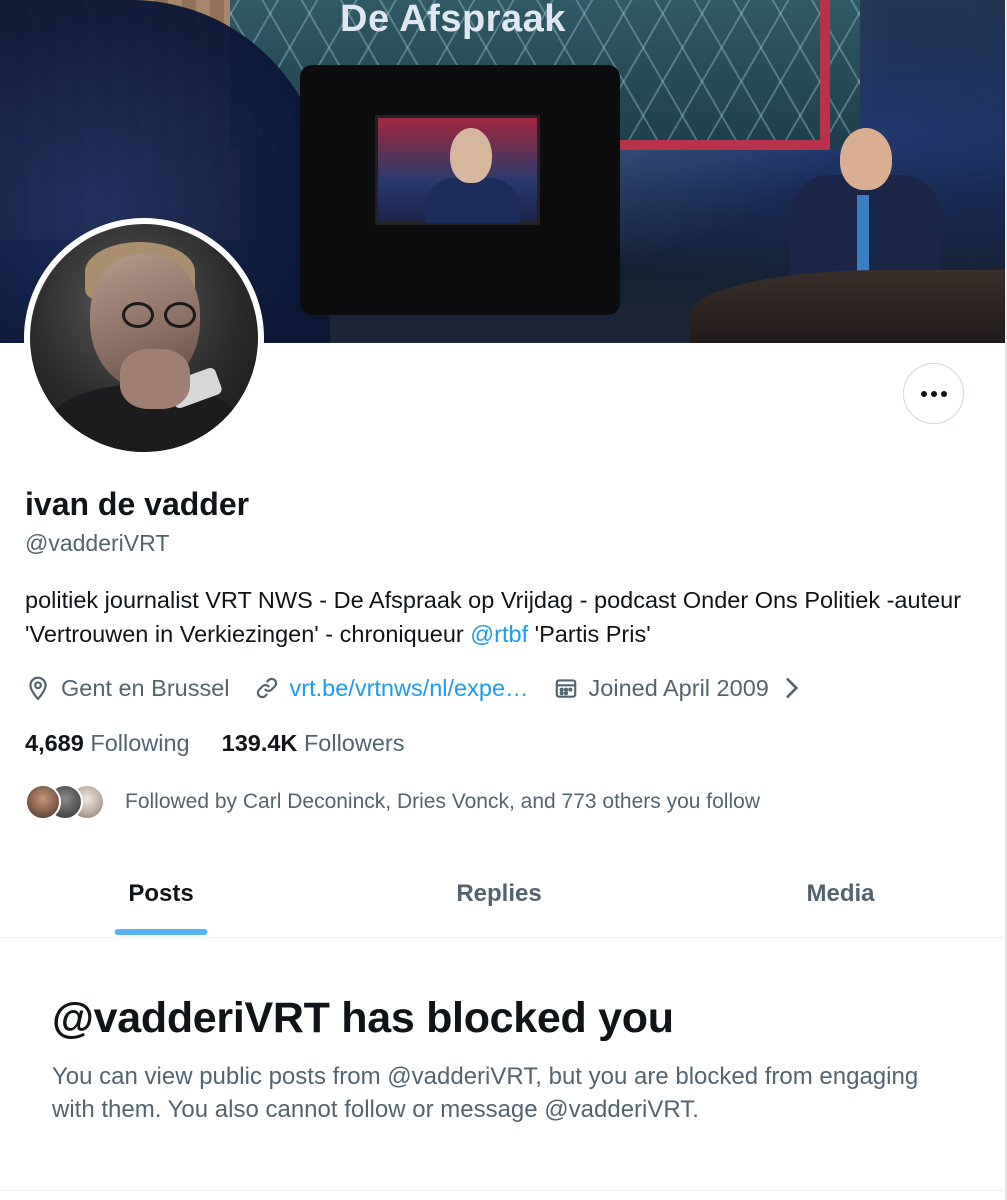  Describe the element at coordinates (471, 155) in the screenshot. I see `banner-monitor-figure-head` at that location.